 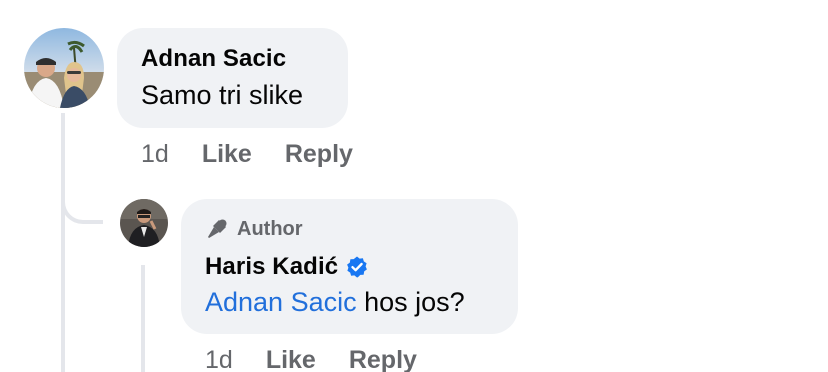 I want to click on thread-line-reply, so click(x=143, y=318).